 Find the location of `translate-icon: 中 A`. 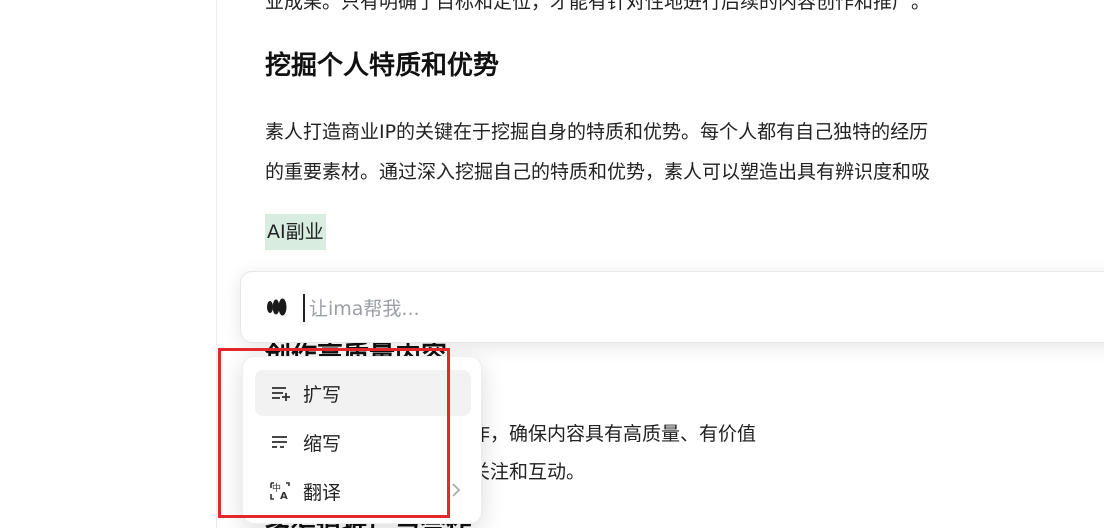

translate-icon: 中 A is located at coordinates (280, 492).